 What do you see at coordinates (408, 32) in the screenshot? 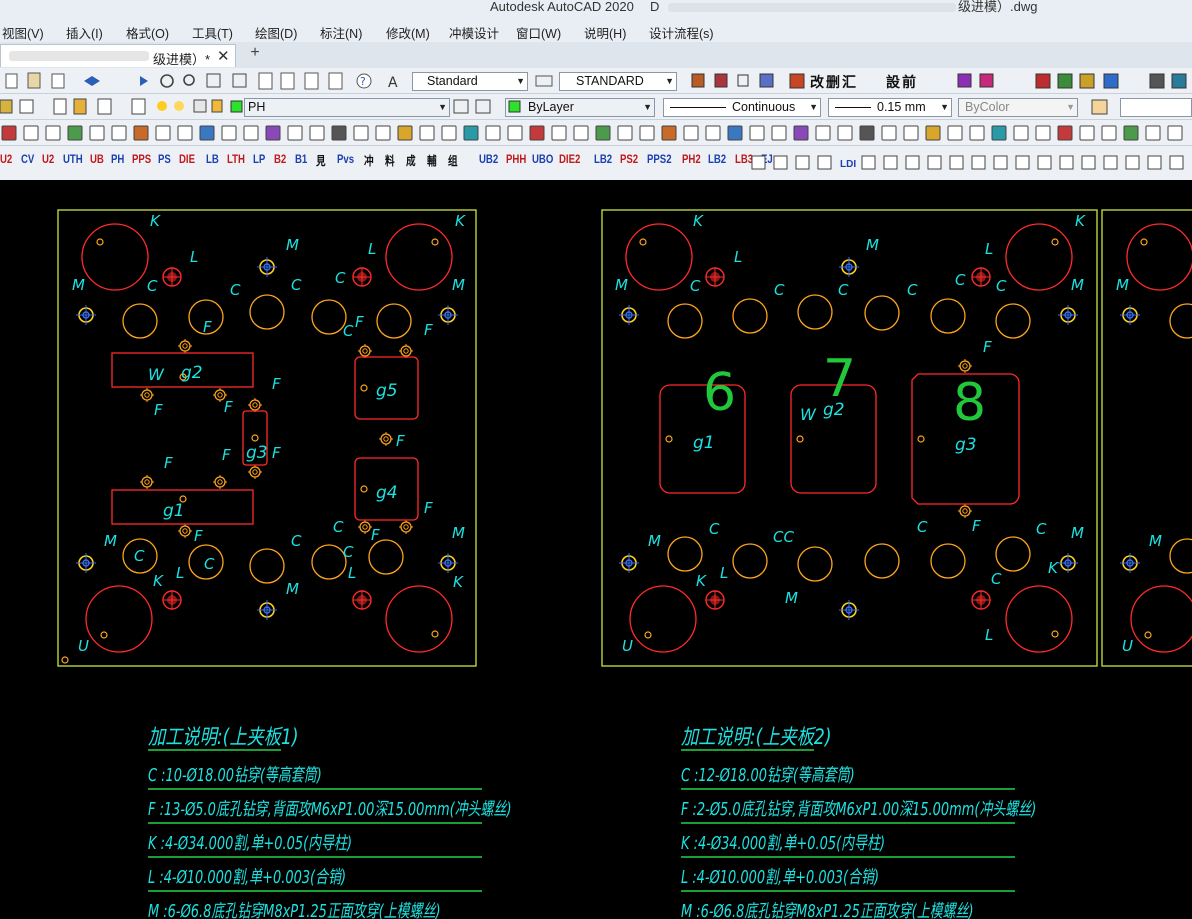
I see `menu-modify: 修改(M)` at bounding box center [408, 32].